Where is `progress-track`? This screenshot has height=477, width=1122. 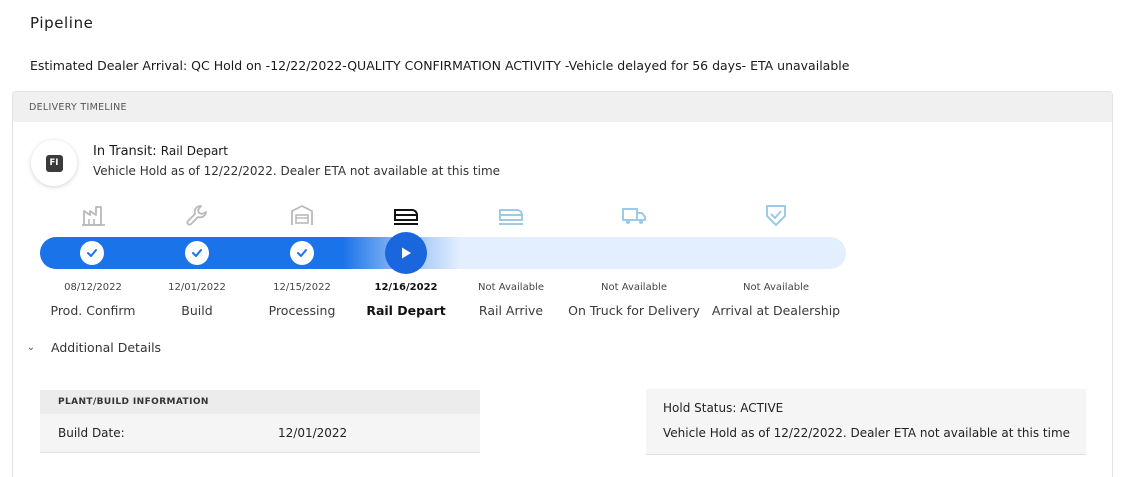 progress-track is located at coordinates (443, 253).